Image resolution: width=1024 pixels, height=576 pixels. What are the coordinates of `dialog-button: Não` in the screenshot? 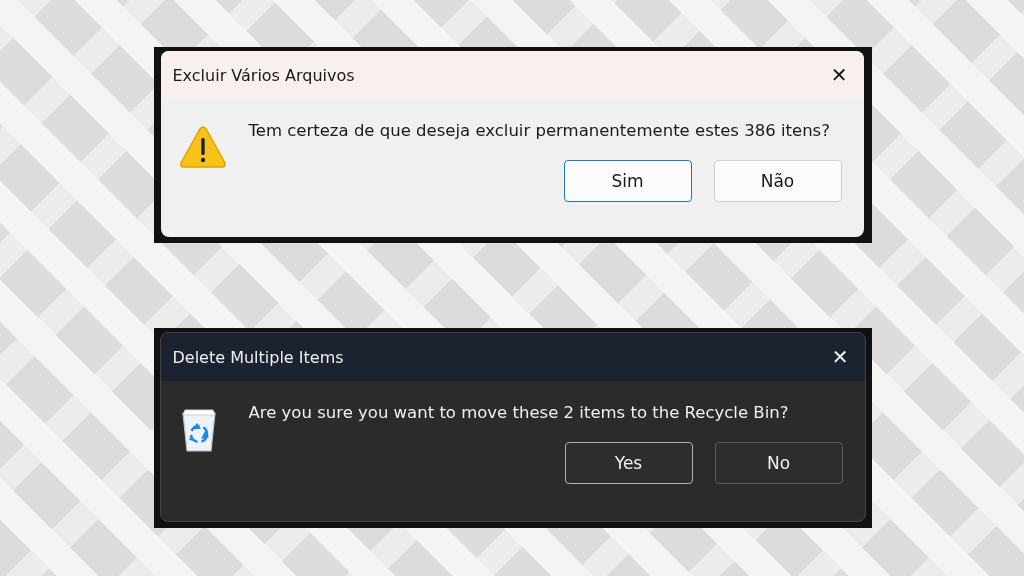 It's located at (777, 181).